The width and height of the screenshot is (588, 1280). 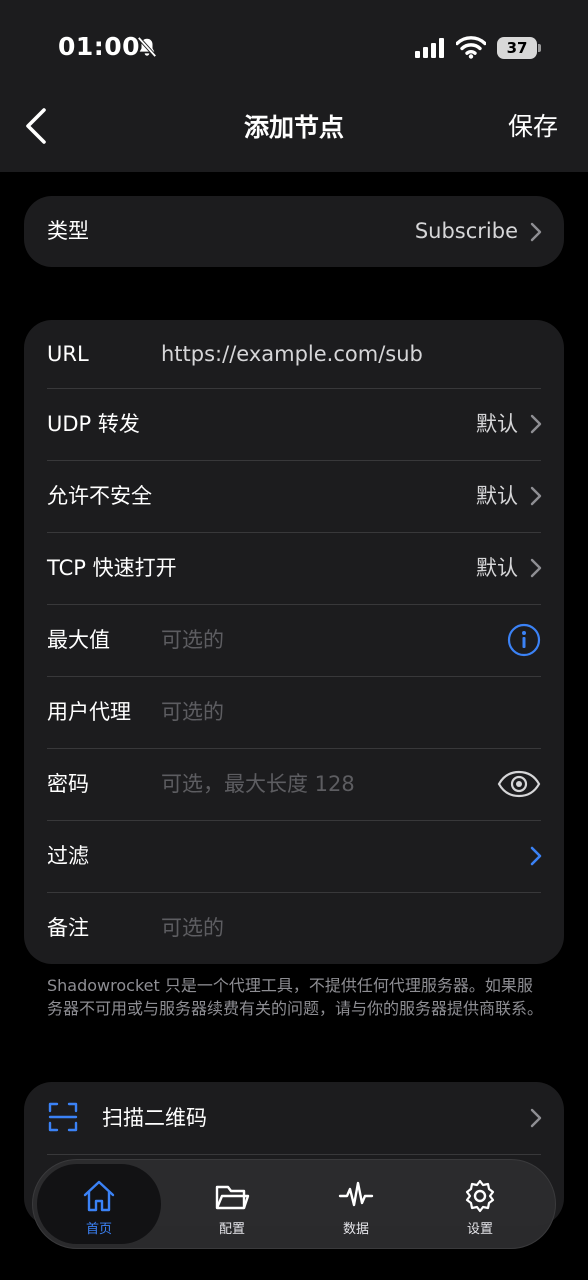 What do you see at coordinates (93, 424) in the screenshot?
I see `udp-relay-label: UDP 转发` at bounding box center [93, 424].